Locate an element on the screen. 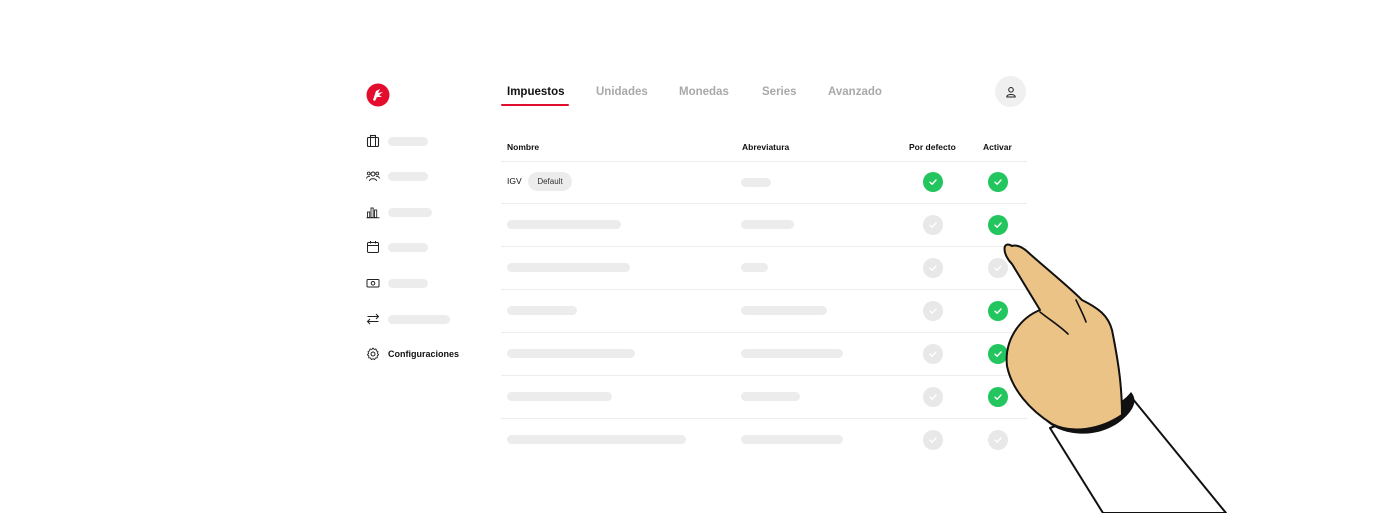 The width and height of the screenshot is (1393, 513). active-tab-indicator is located at coordinates (535, 105).